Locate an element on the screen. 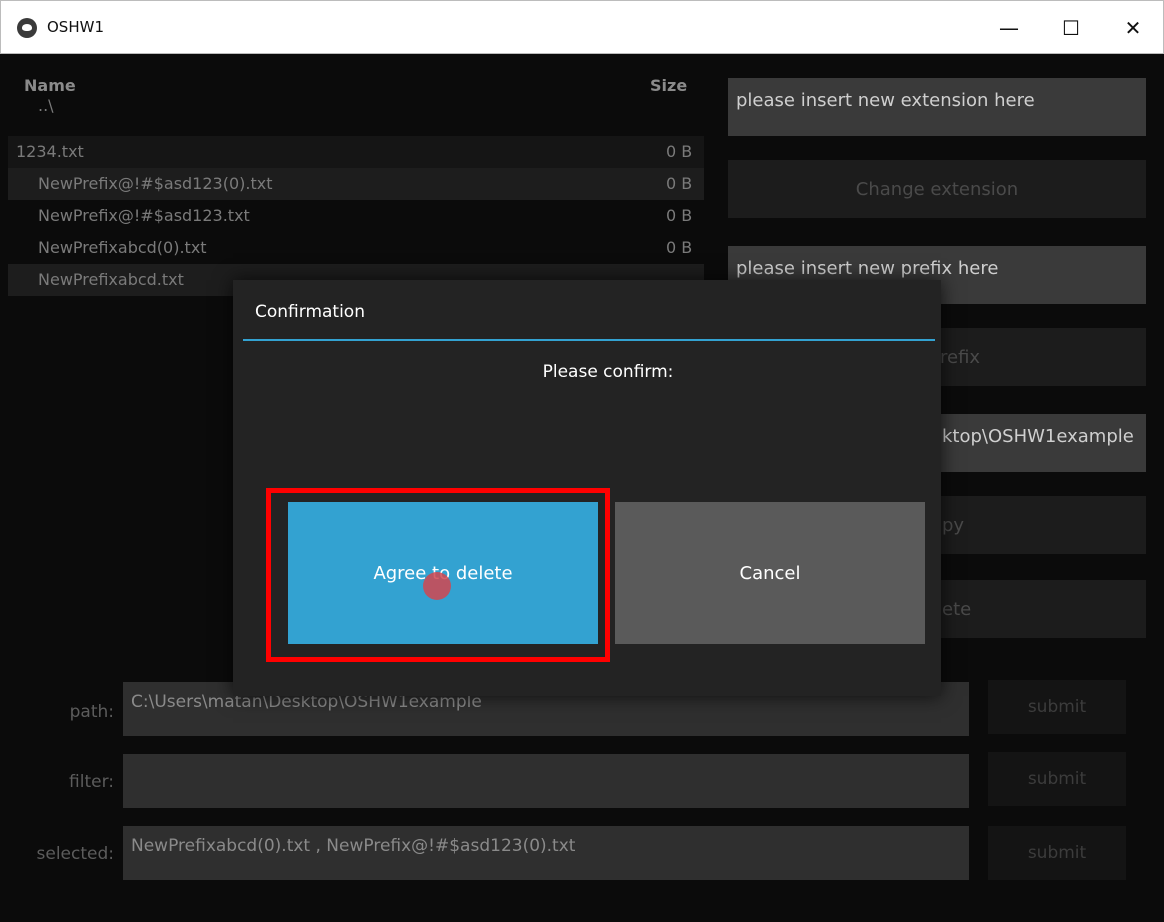  file-name: NewPrefixabcd.txt is located at coordinates (111, 279).